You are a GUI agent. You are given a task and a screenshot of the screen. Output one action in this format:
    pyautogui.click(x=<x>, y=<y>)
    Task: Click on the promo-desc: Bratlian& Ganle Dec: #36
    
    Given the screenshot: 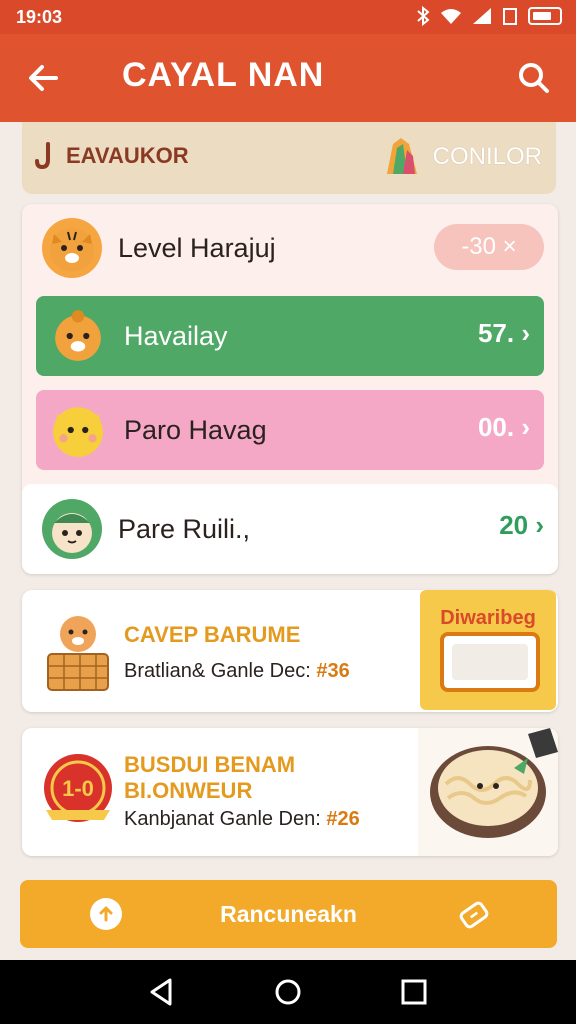 What is the action you would take?
    pyautogui.click(x=237, y=671)
    